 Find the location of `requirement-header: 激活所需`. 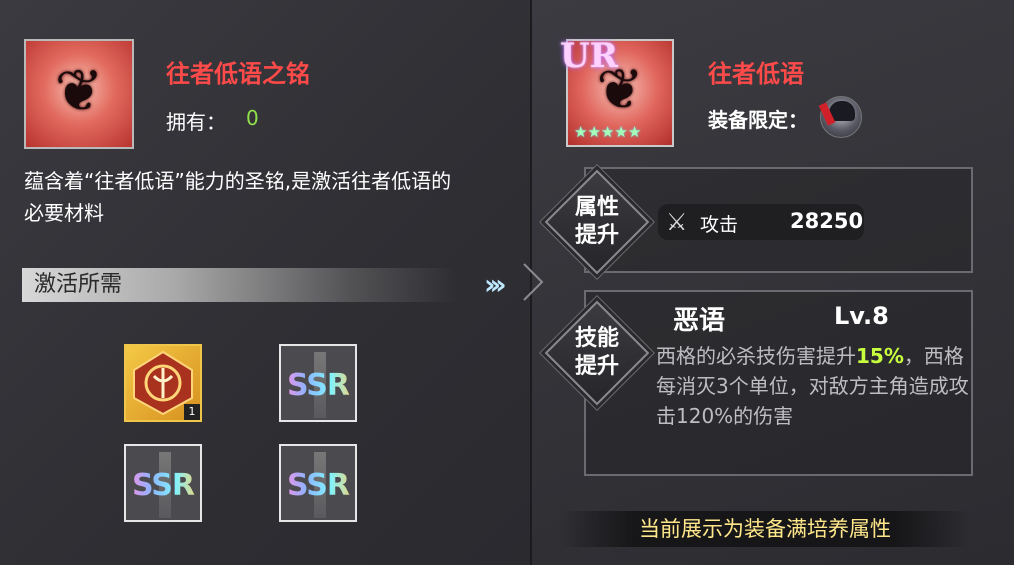

requirement-header: 激活所需 is located at coordinates (239, 285).